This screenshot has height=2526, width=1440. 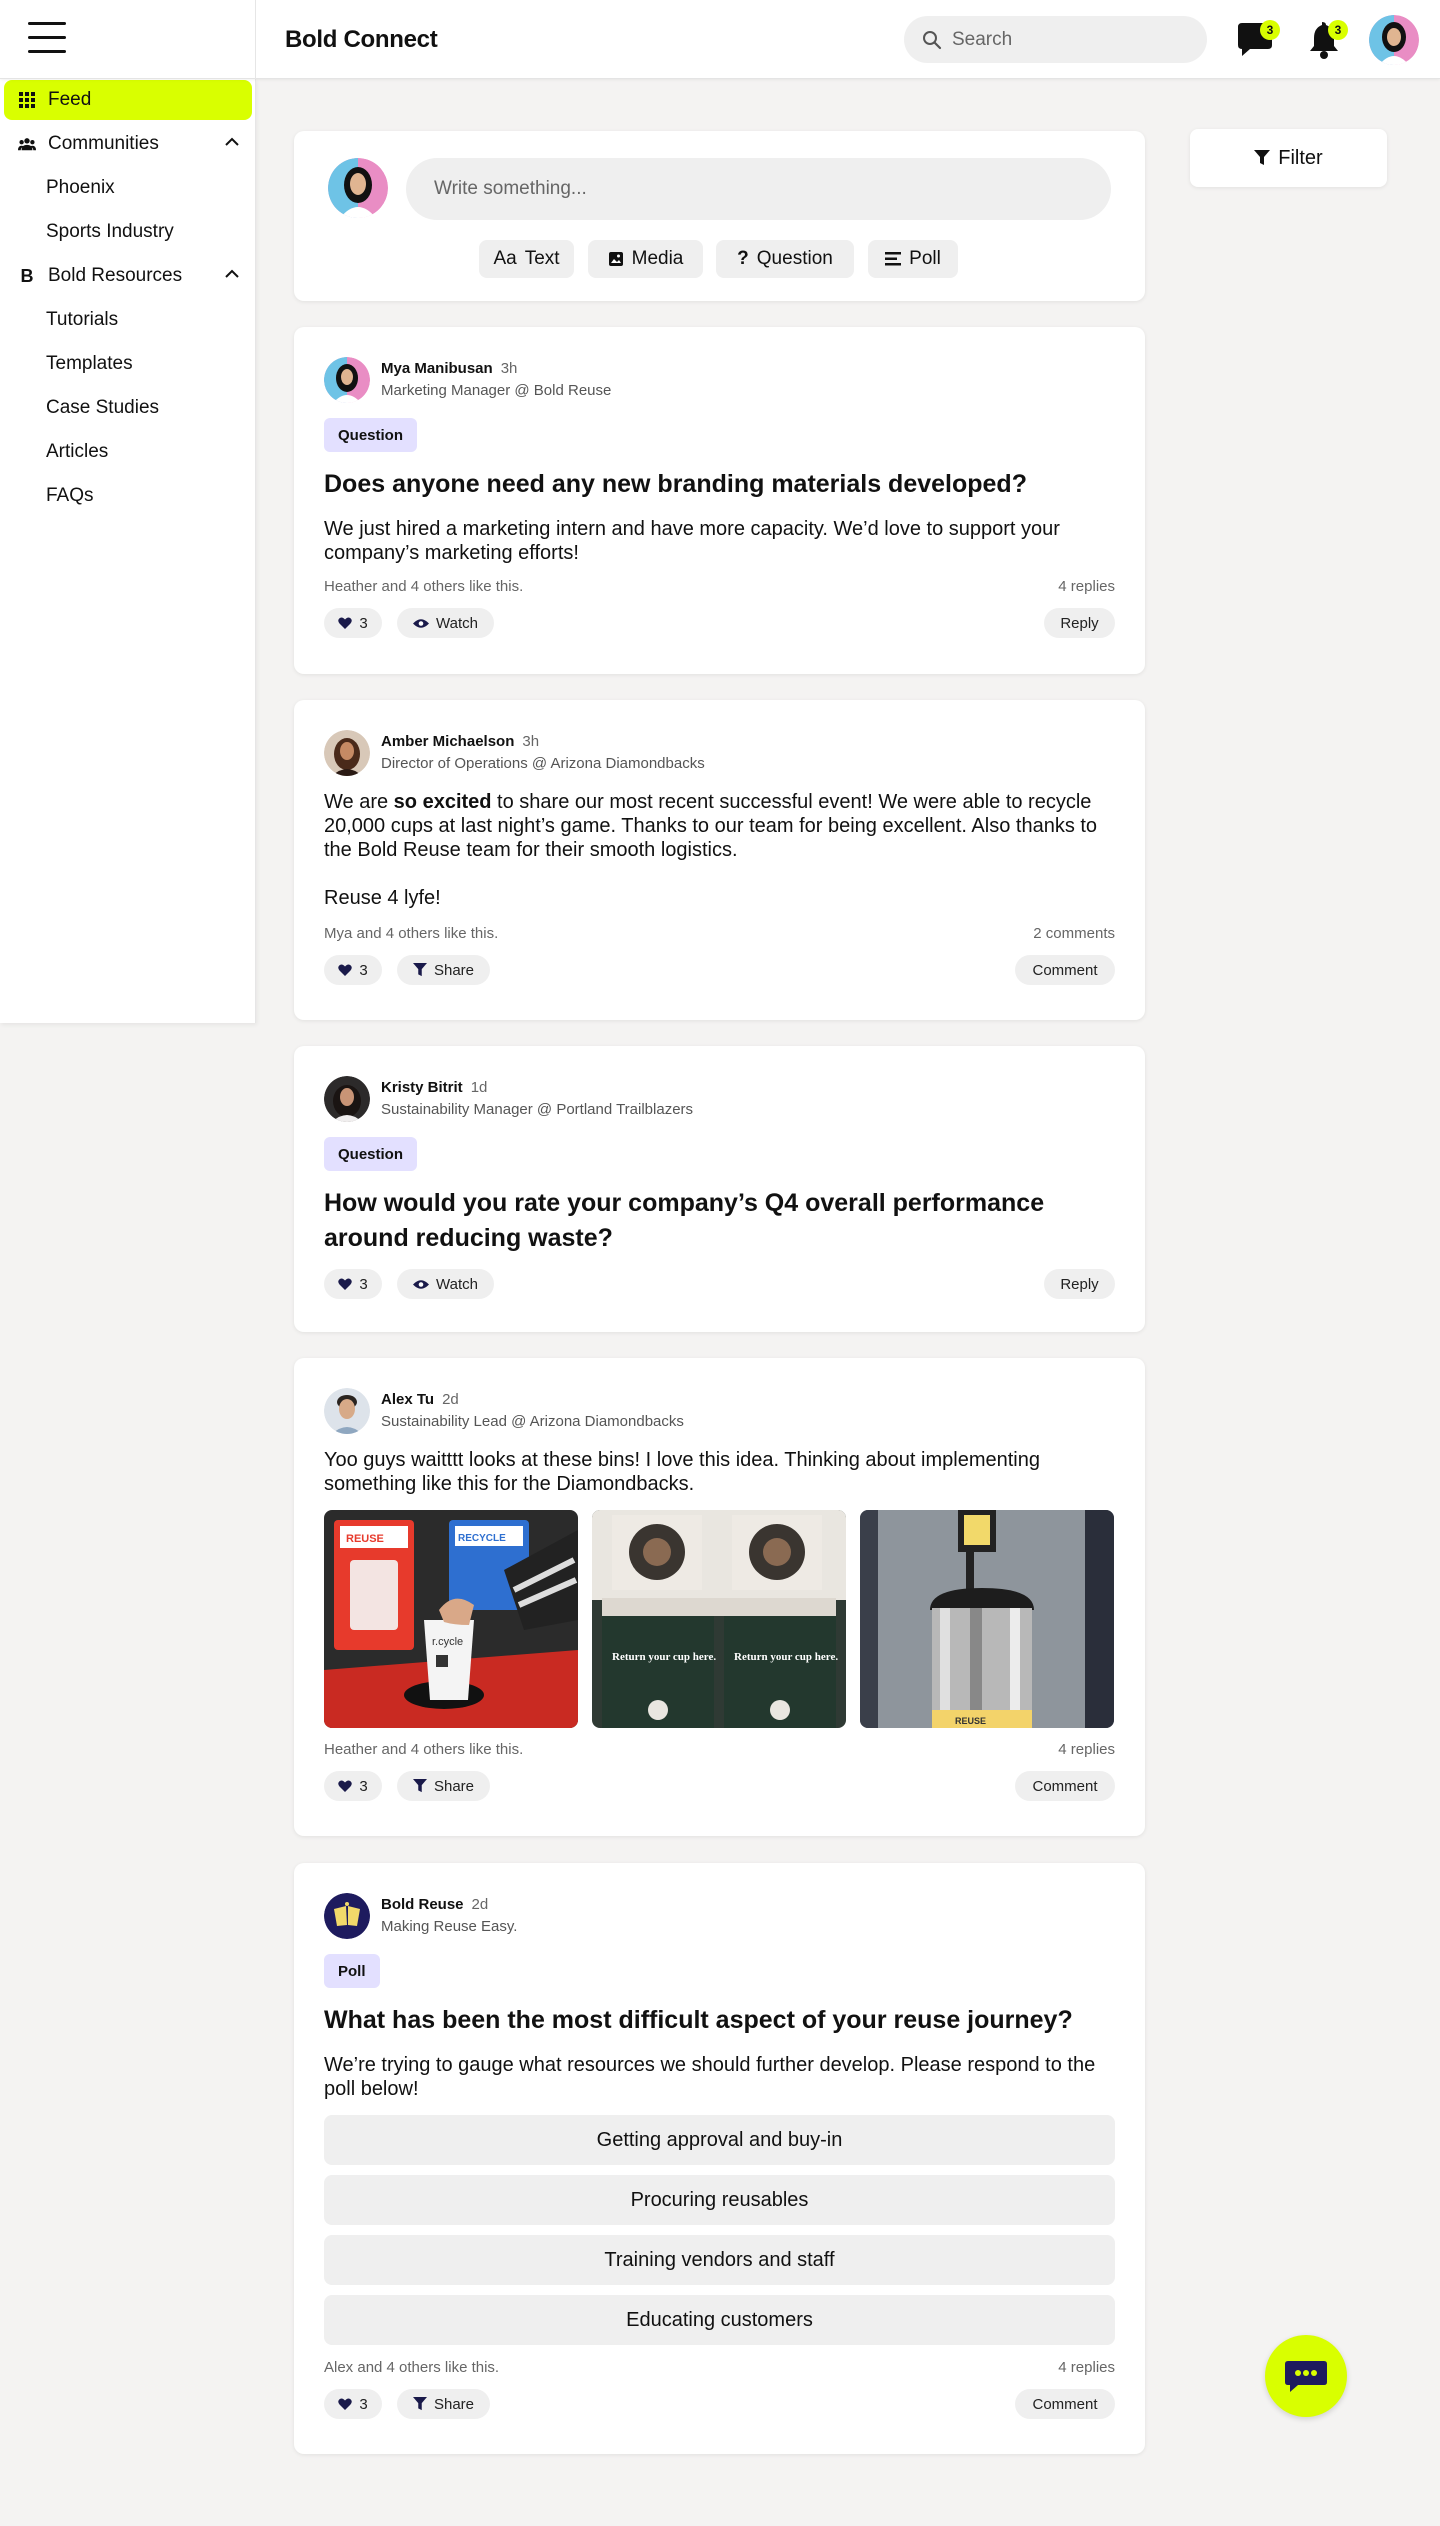 I want to click on comments-count: 2 comments, so click(x=1074, y=933).